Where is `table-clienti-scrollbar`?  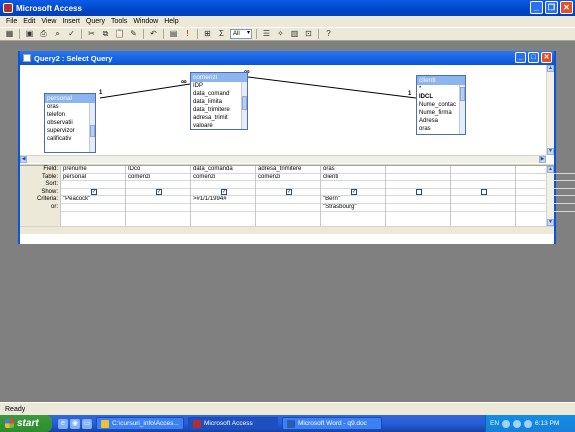
table-clienti-scrollbar is located at coordinates (462, 109).